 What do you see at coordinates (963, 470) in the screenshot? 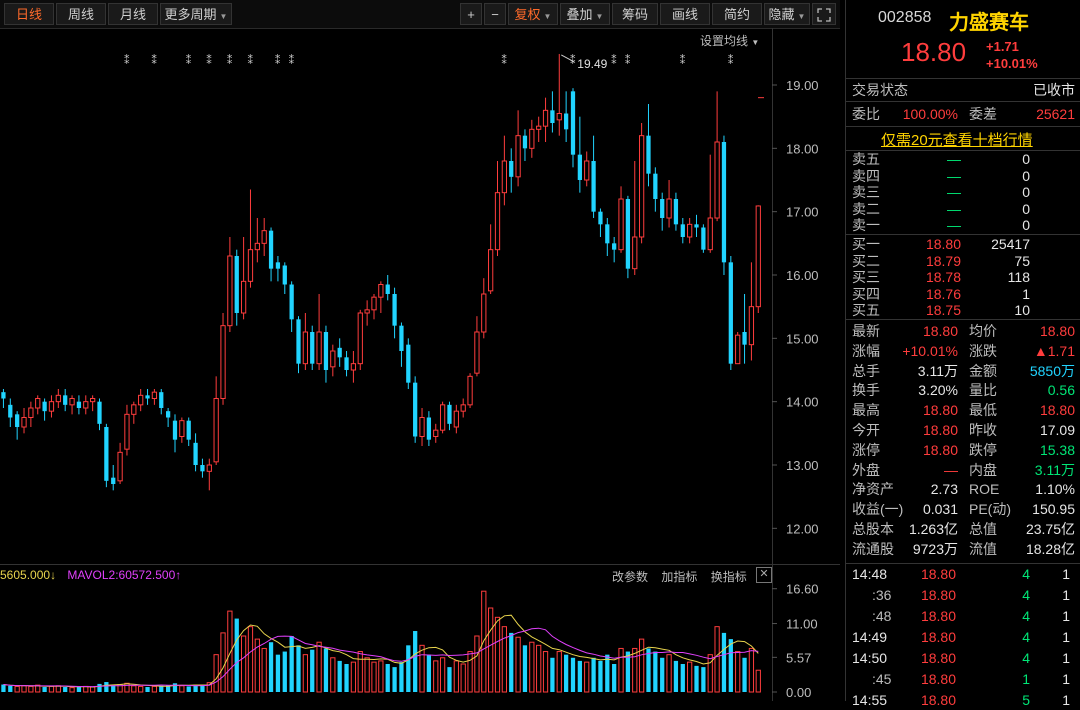
I see `quote-field-row: 外盘 — 内盘 3.11万` at bounding box center [963, 470].